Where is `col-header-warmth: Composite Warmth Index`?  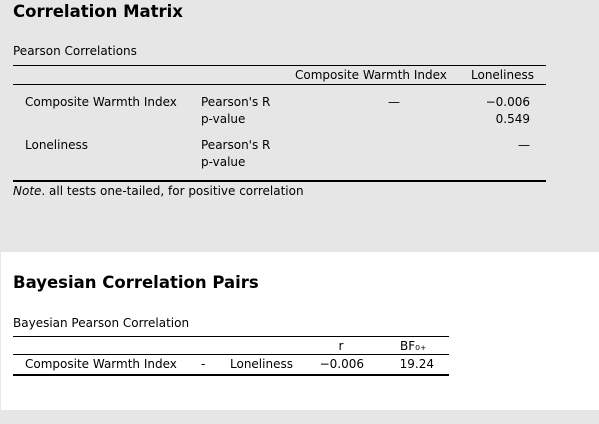 col-header-warmth: Composite Warmth Index is located at coordinates (371, 75).